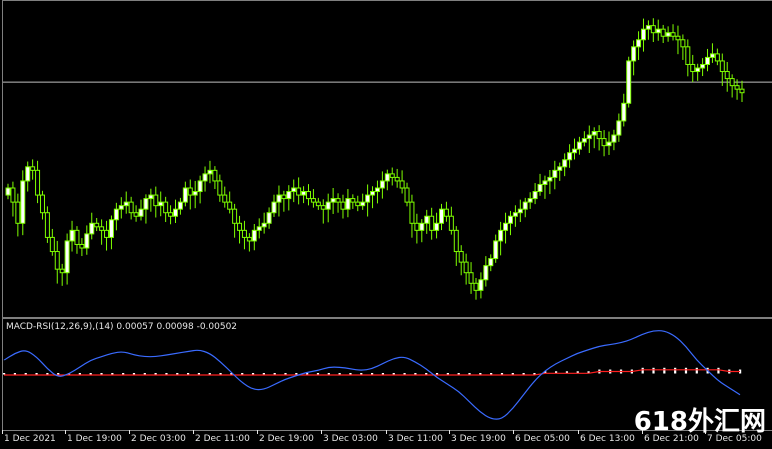  I want to click on time-tick-label: 3 Dec 03:00, so click(350, 439).